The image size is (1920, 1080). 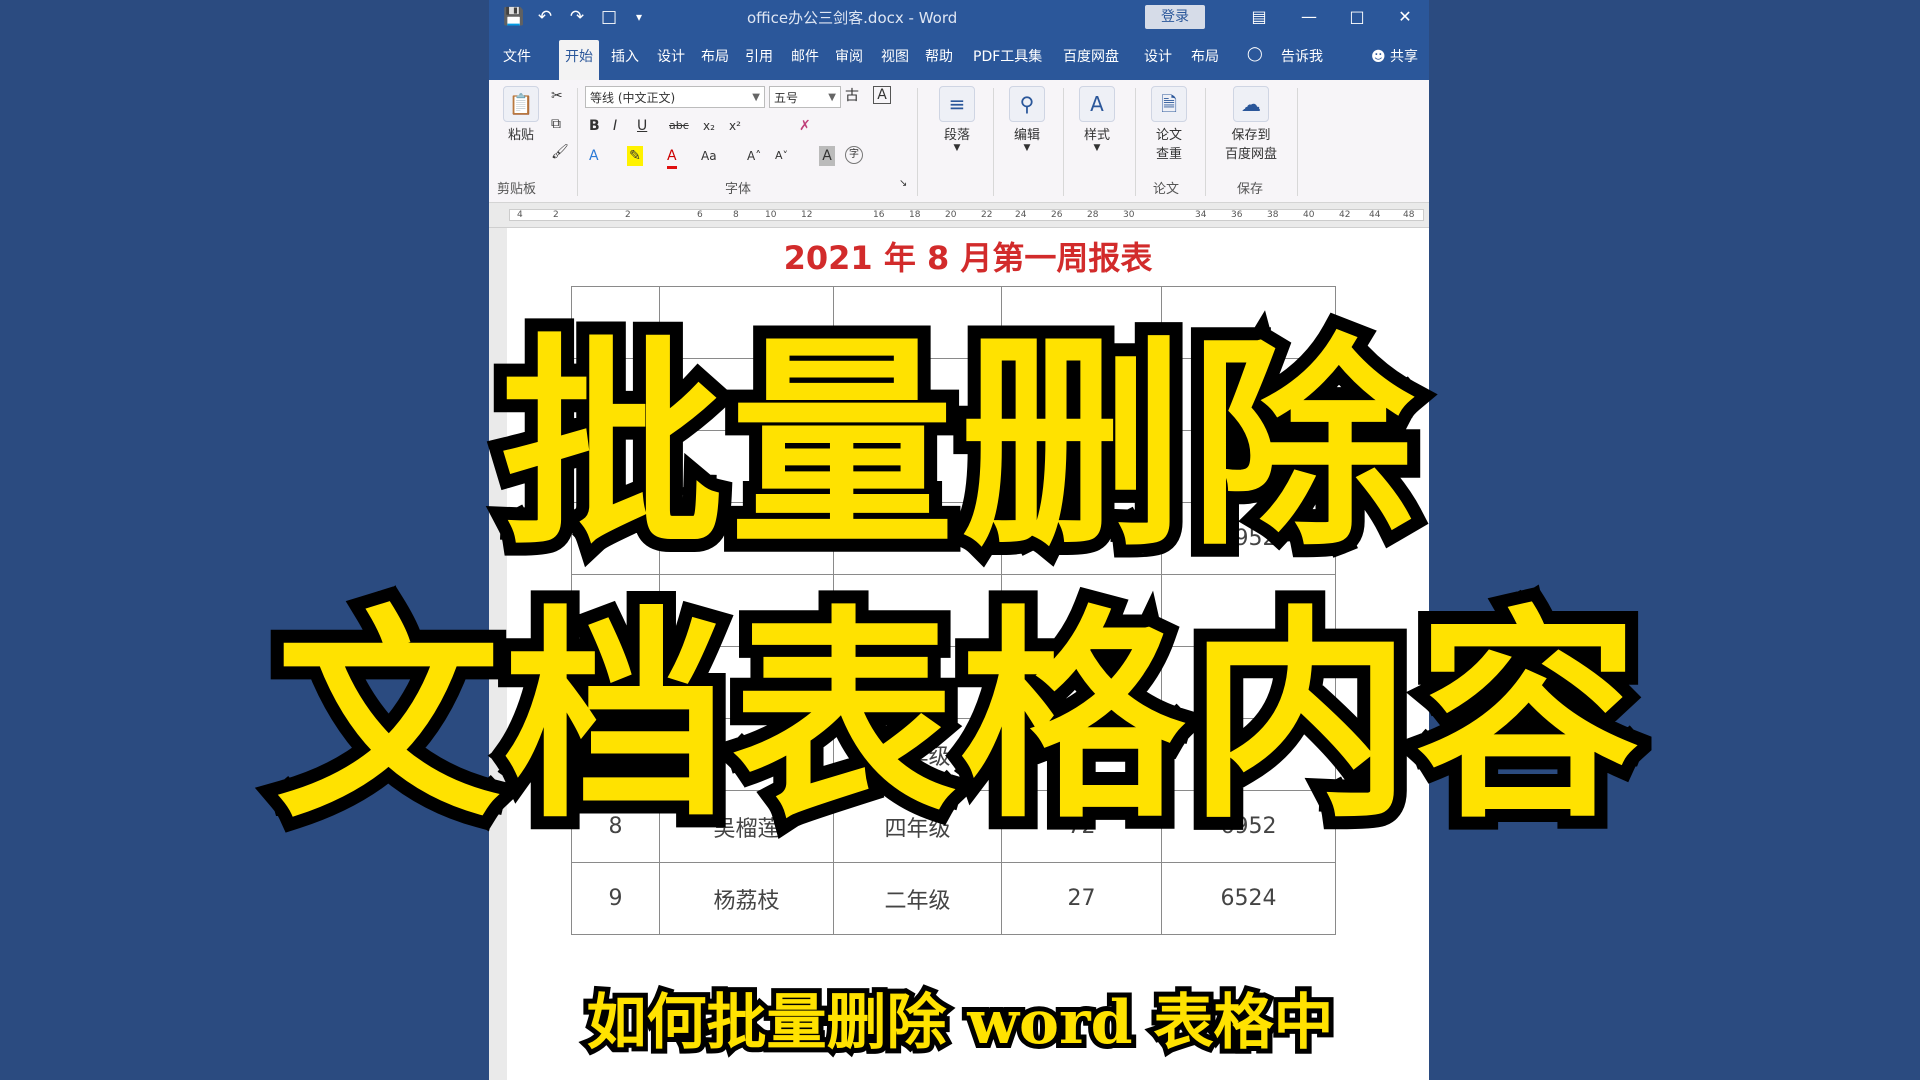 What do you see at coordinates (1405, 17) in the screenshot?
I see `close-icon: ✕` at bounding box center [1405, 17].